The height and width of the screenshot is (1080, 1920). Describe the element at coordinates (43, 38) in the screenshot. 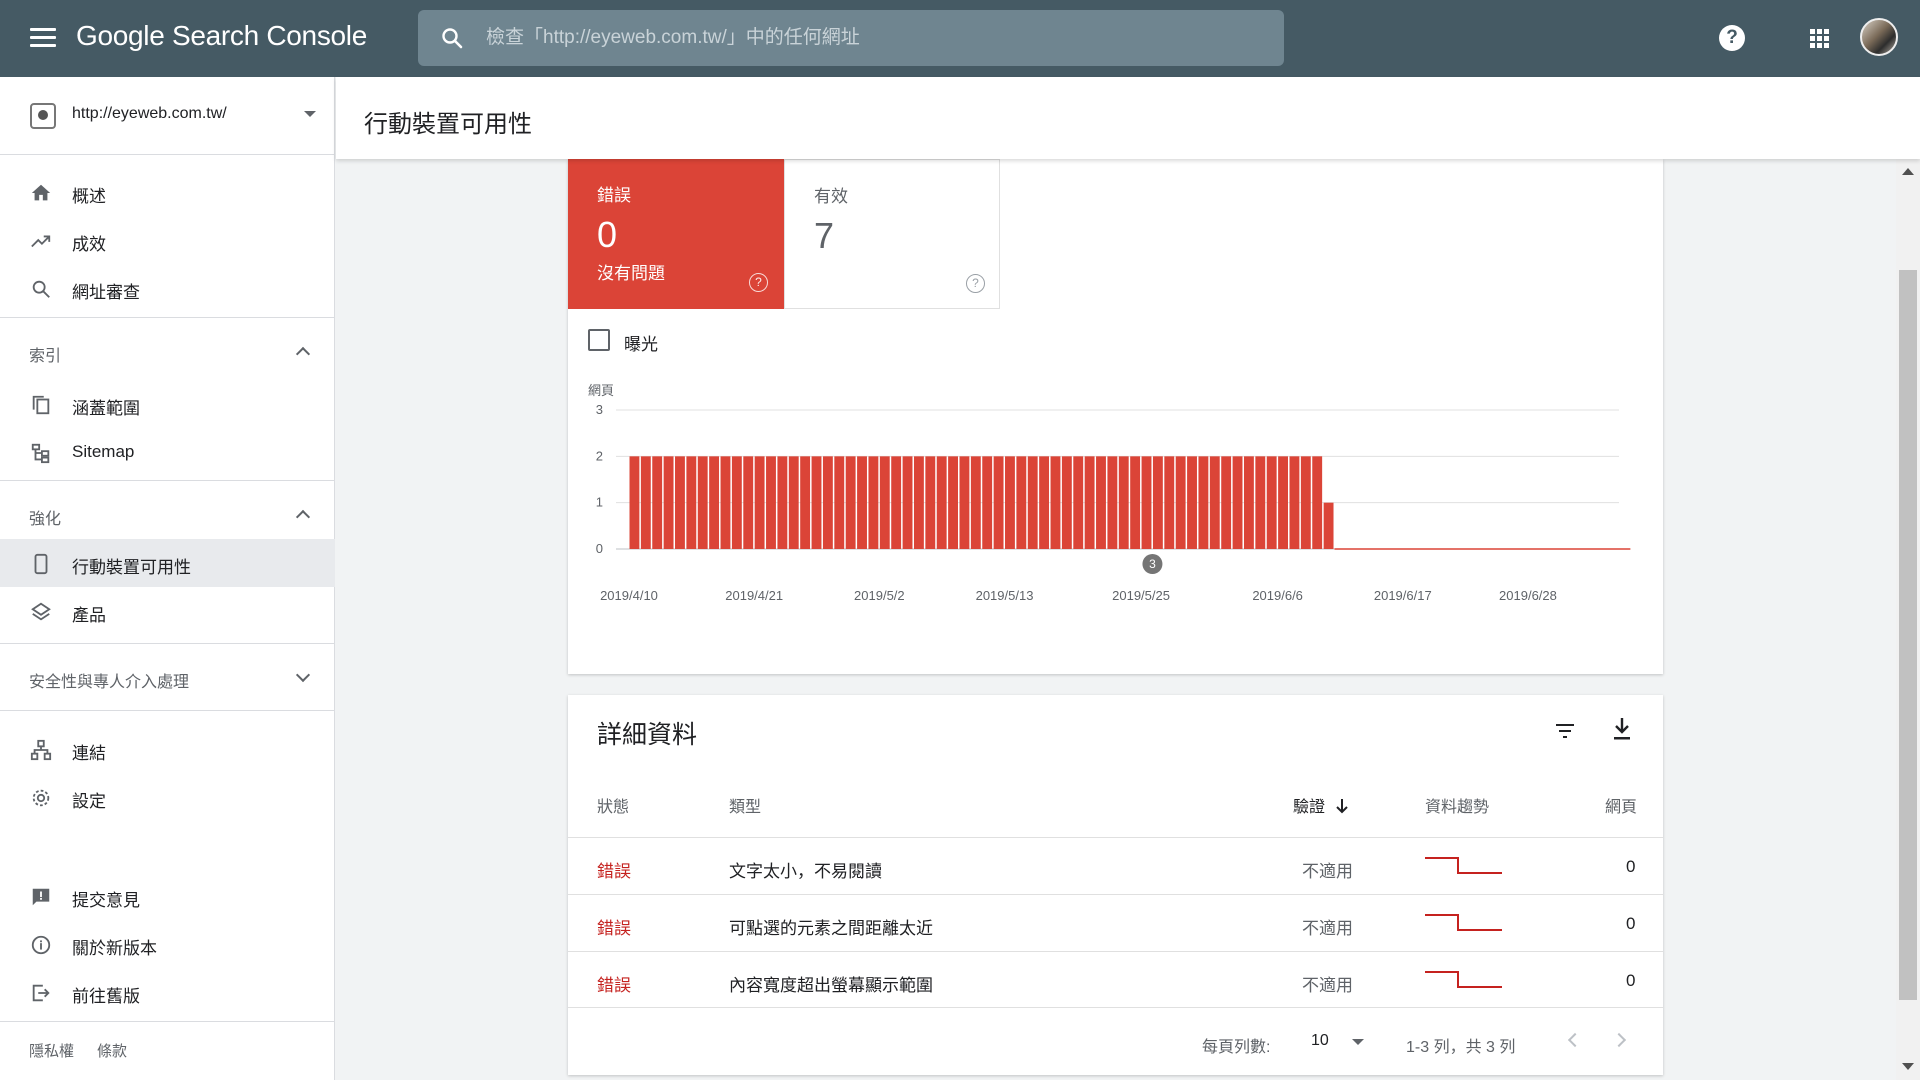

I see `menu-icon` at that location.